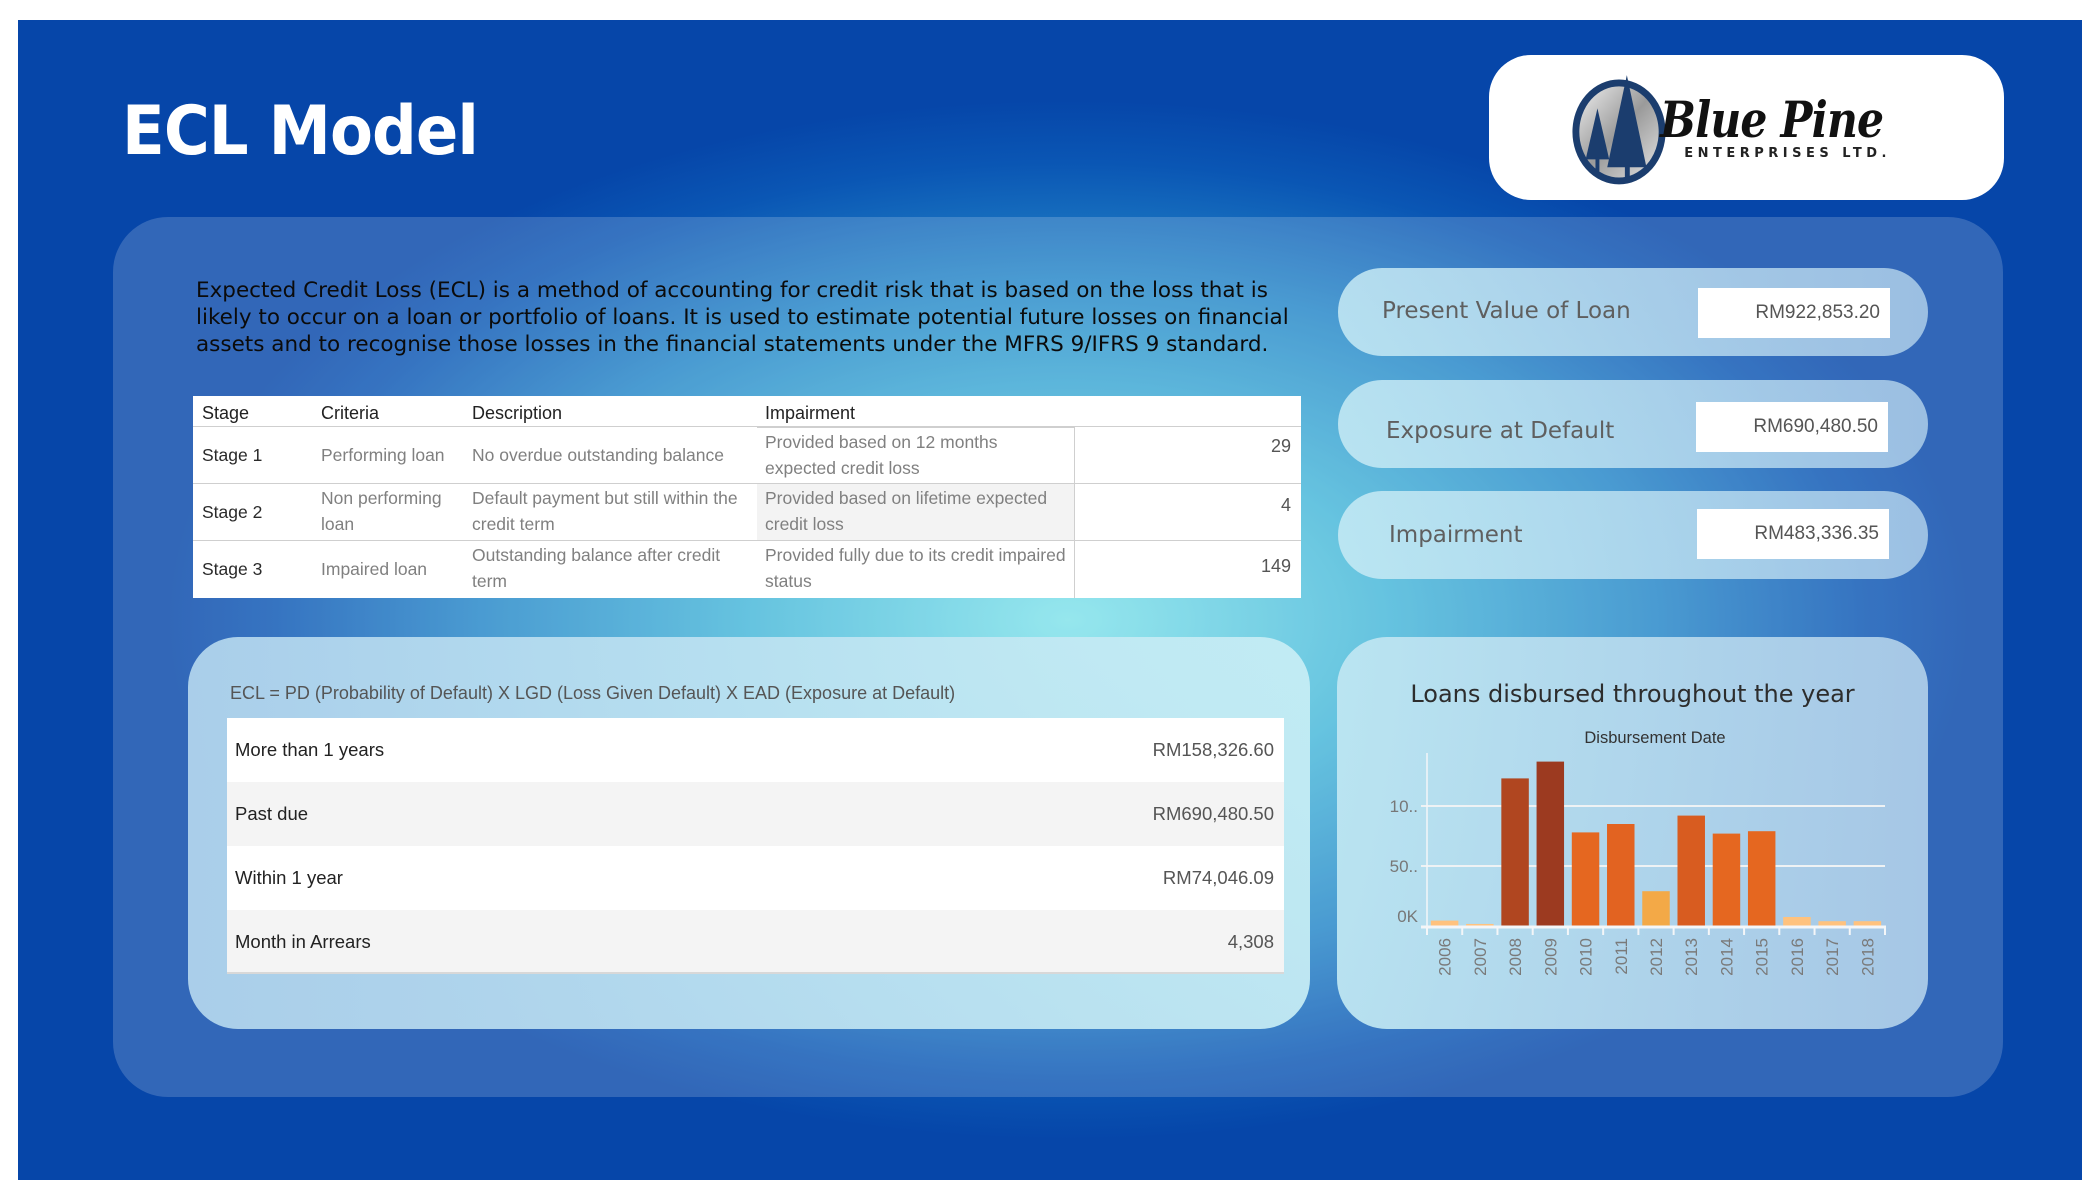 This screenshot has width=2100, height=1200. Describe the element at coordinates (303, 941) in the screenshot. I see `row-label: Month in Arrears` at that location.